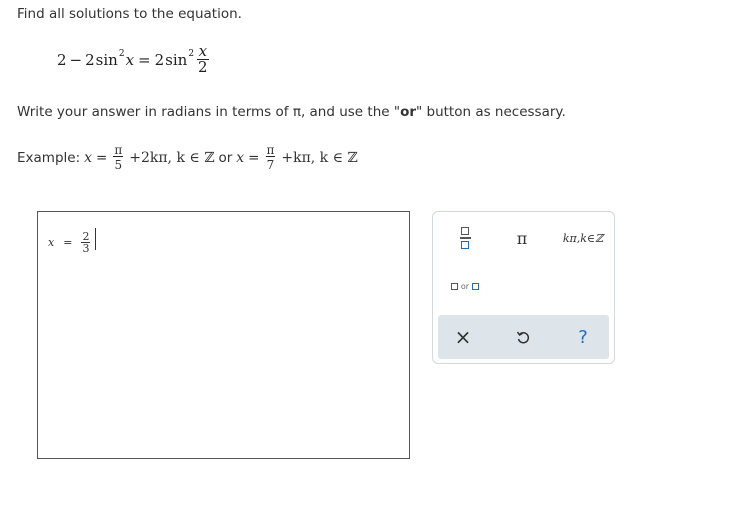 This screenshot has width=730, height=519. I want to click on help-icon: ?, so click(583, 337).